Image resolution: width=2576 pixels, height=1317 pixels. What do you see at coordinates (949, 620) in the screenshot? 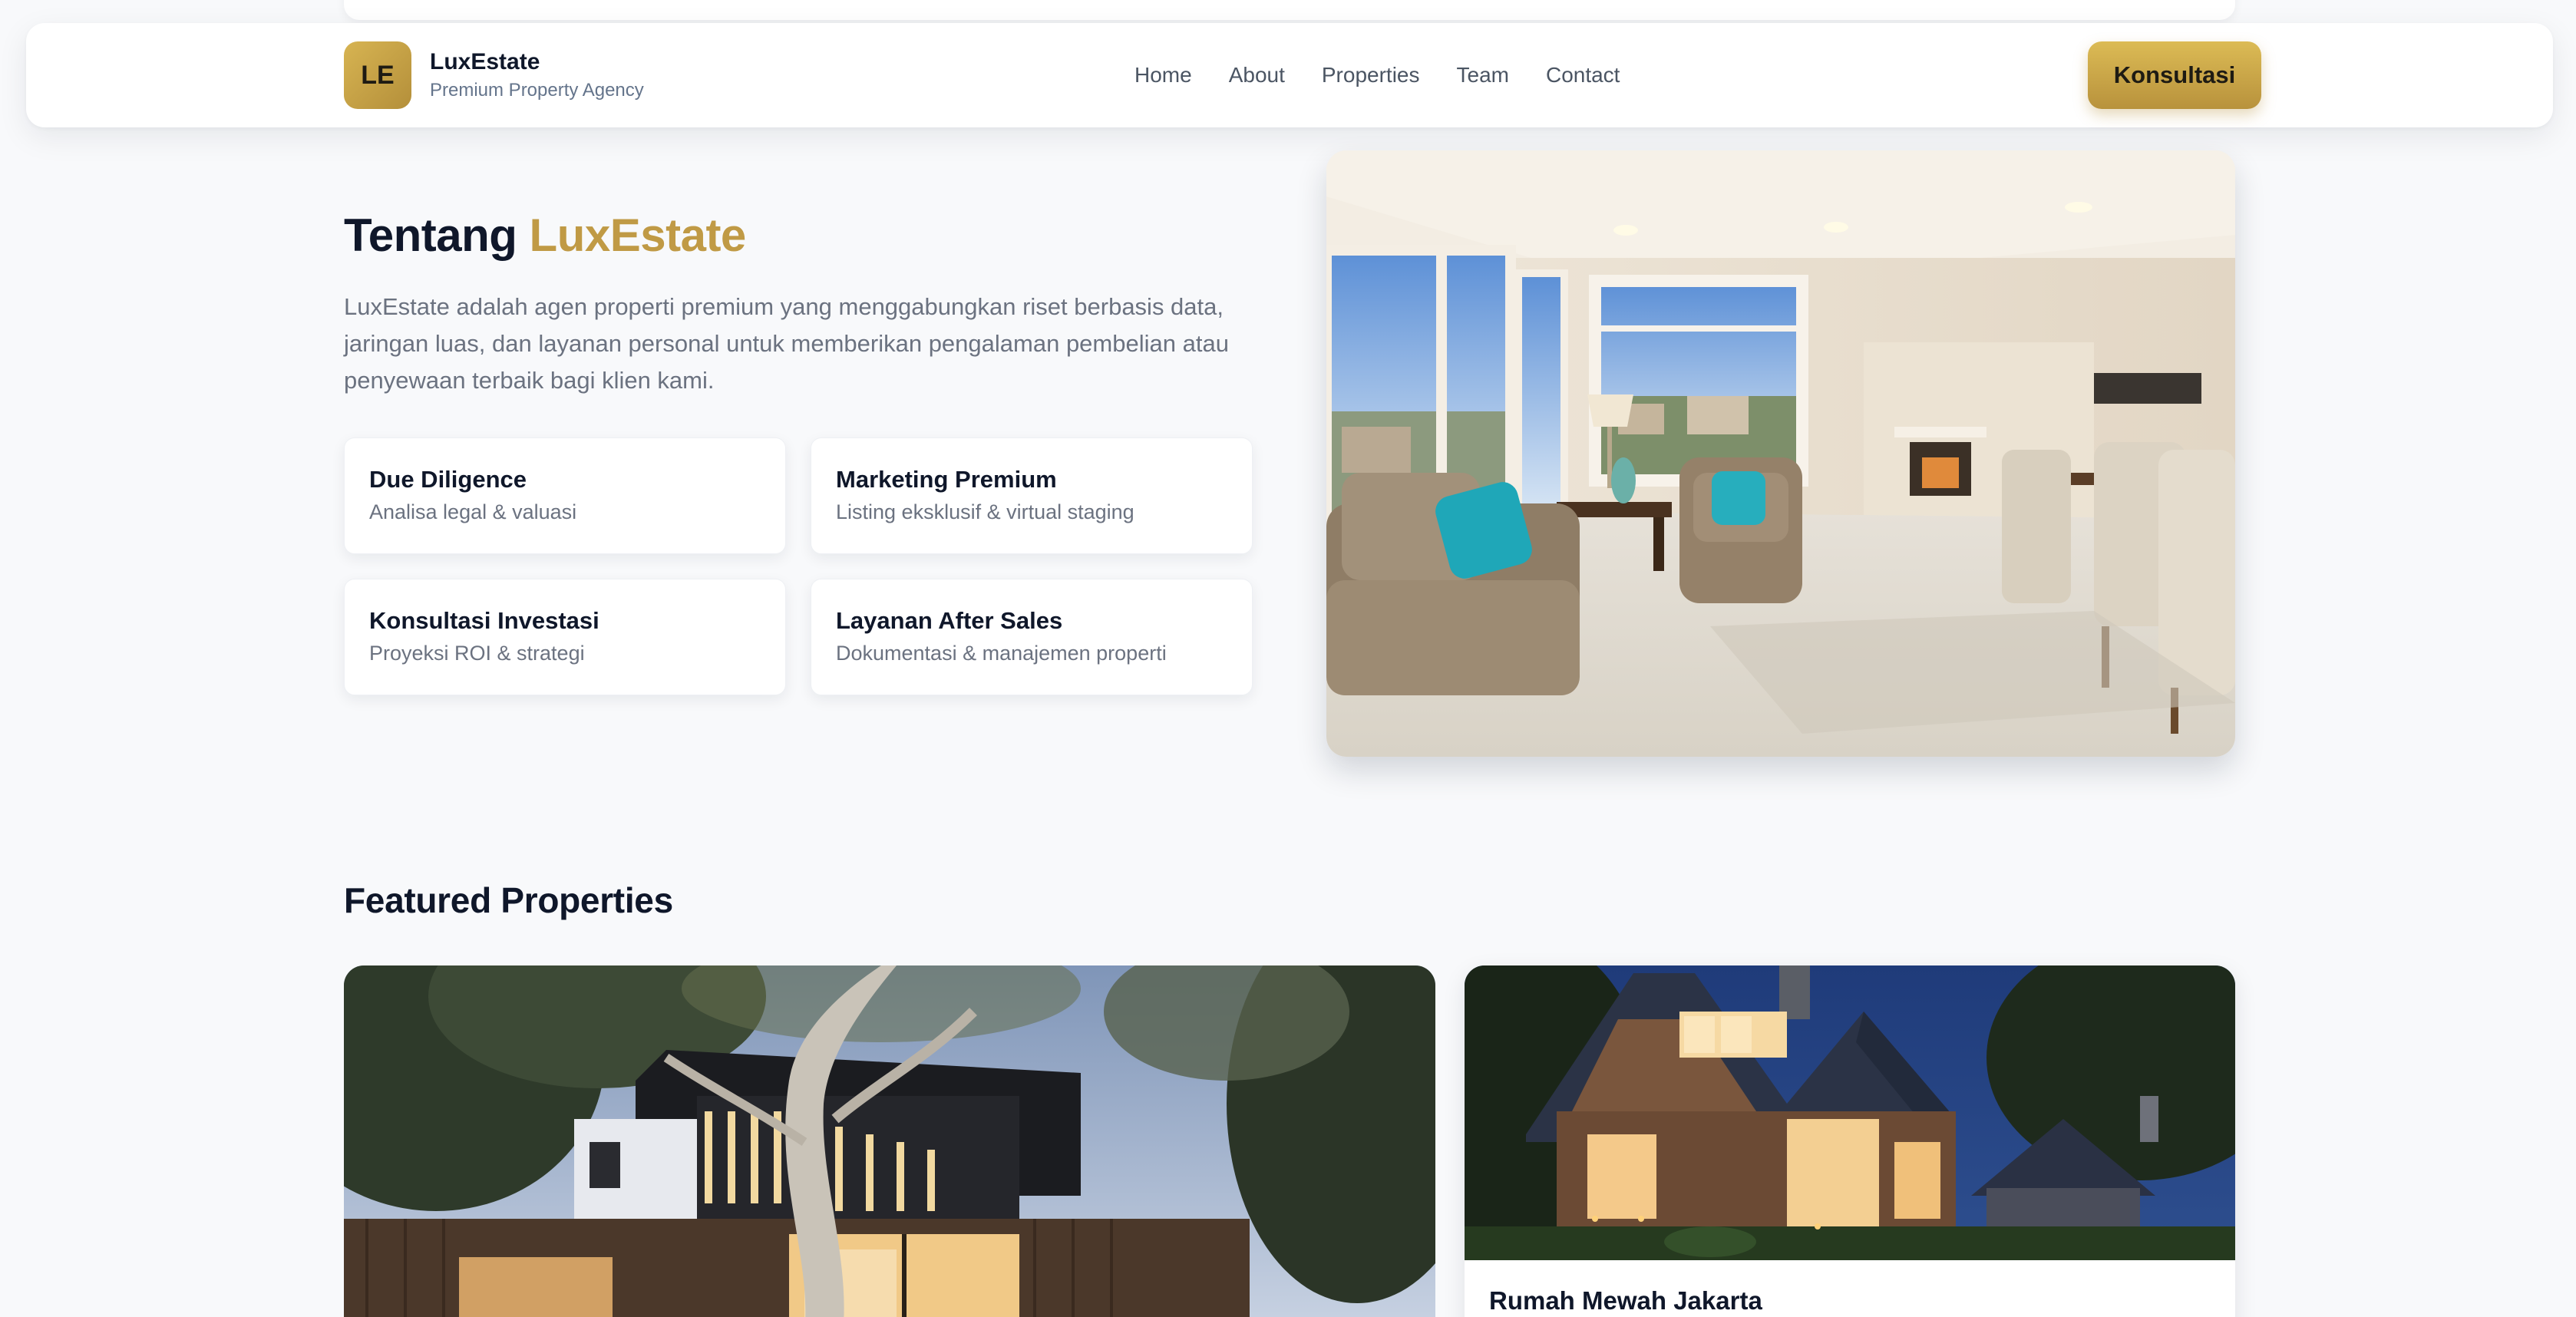
I see `feature-title: Layanan After Sales` at bounding box center [949, 620].